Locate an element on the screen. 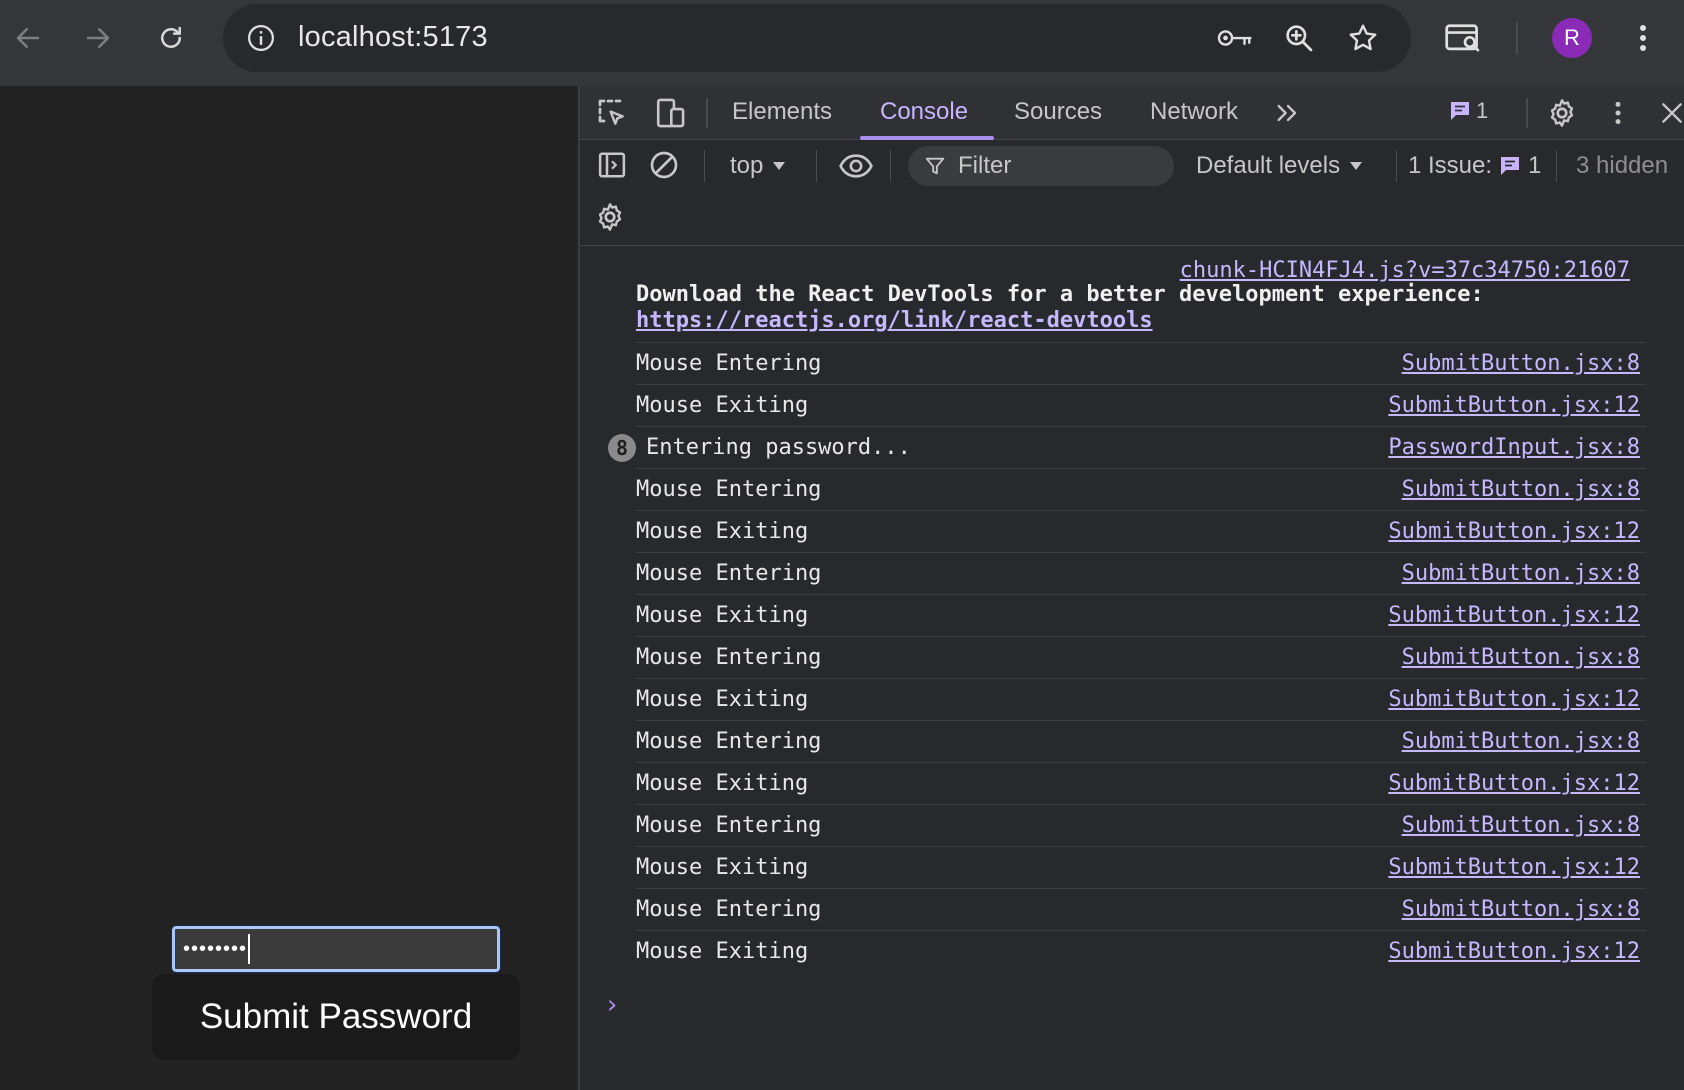 This screenshot has height=1090, width=1684. context-selector: top is located at coordinates (758, 166).